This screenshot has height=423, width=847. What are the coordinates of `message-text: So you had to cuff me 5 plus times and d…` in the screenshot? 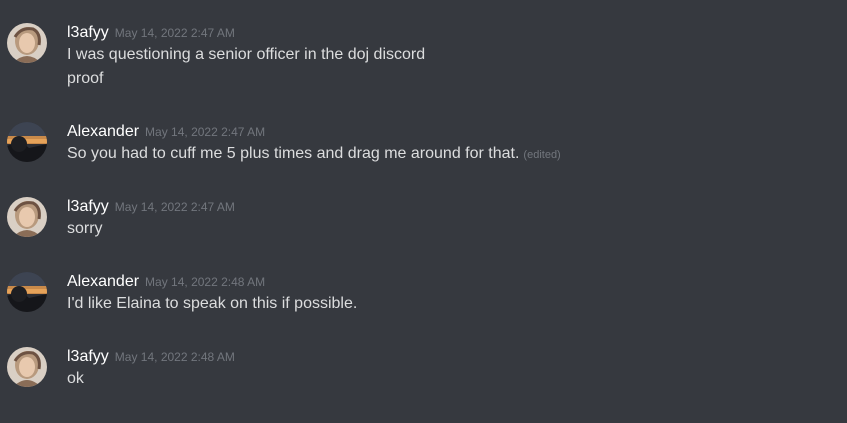 It's located at (314, 154).